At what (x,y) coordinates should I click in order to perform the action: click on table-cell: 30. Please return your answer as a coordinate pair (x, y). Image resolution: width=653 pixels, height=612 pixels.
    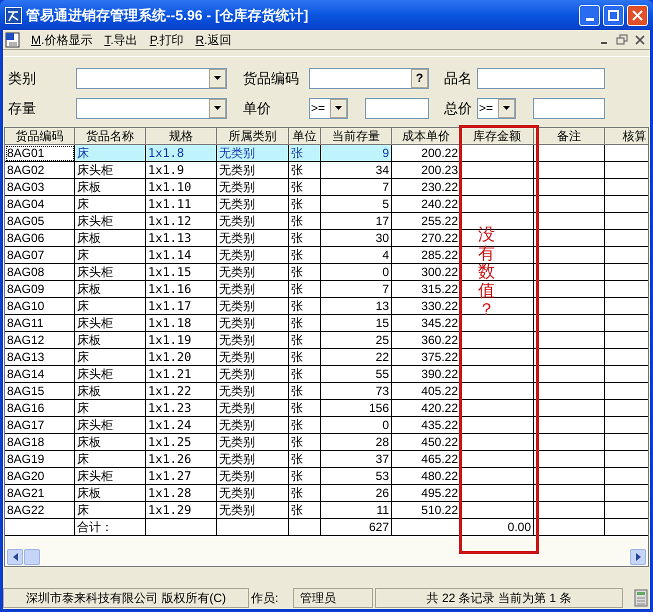
    Looking at the image, I should click on (356, 238).